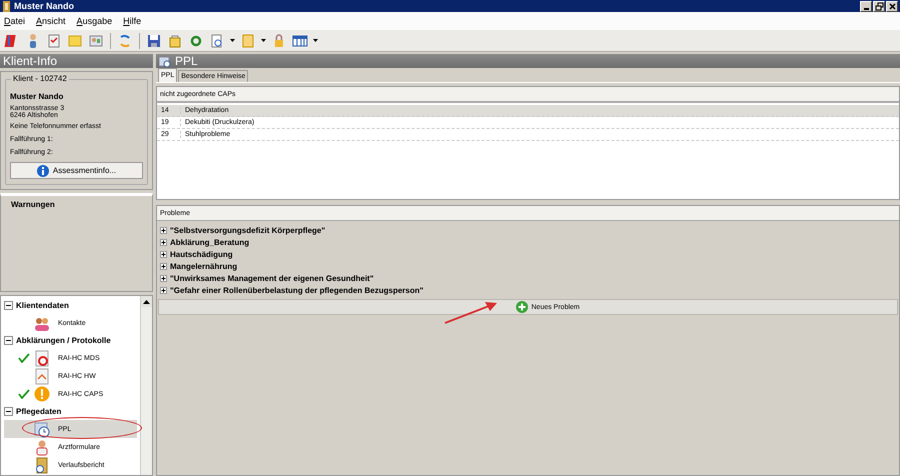 Image resolution: width=900 pixels, height=476 pixels. I want to click on menu-item: Ausgabe, so click(94, 21).